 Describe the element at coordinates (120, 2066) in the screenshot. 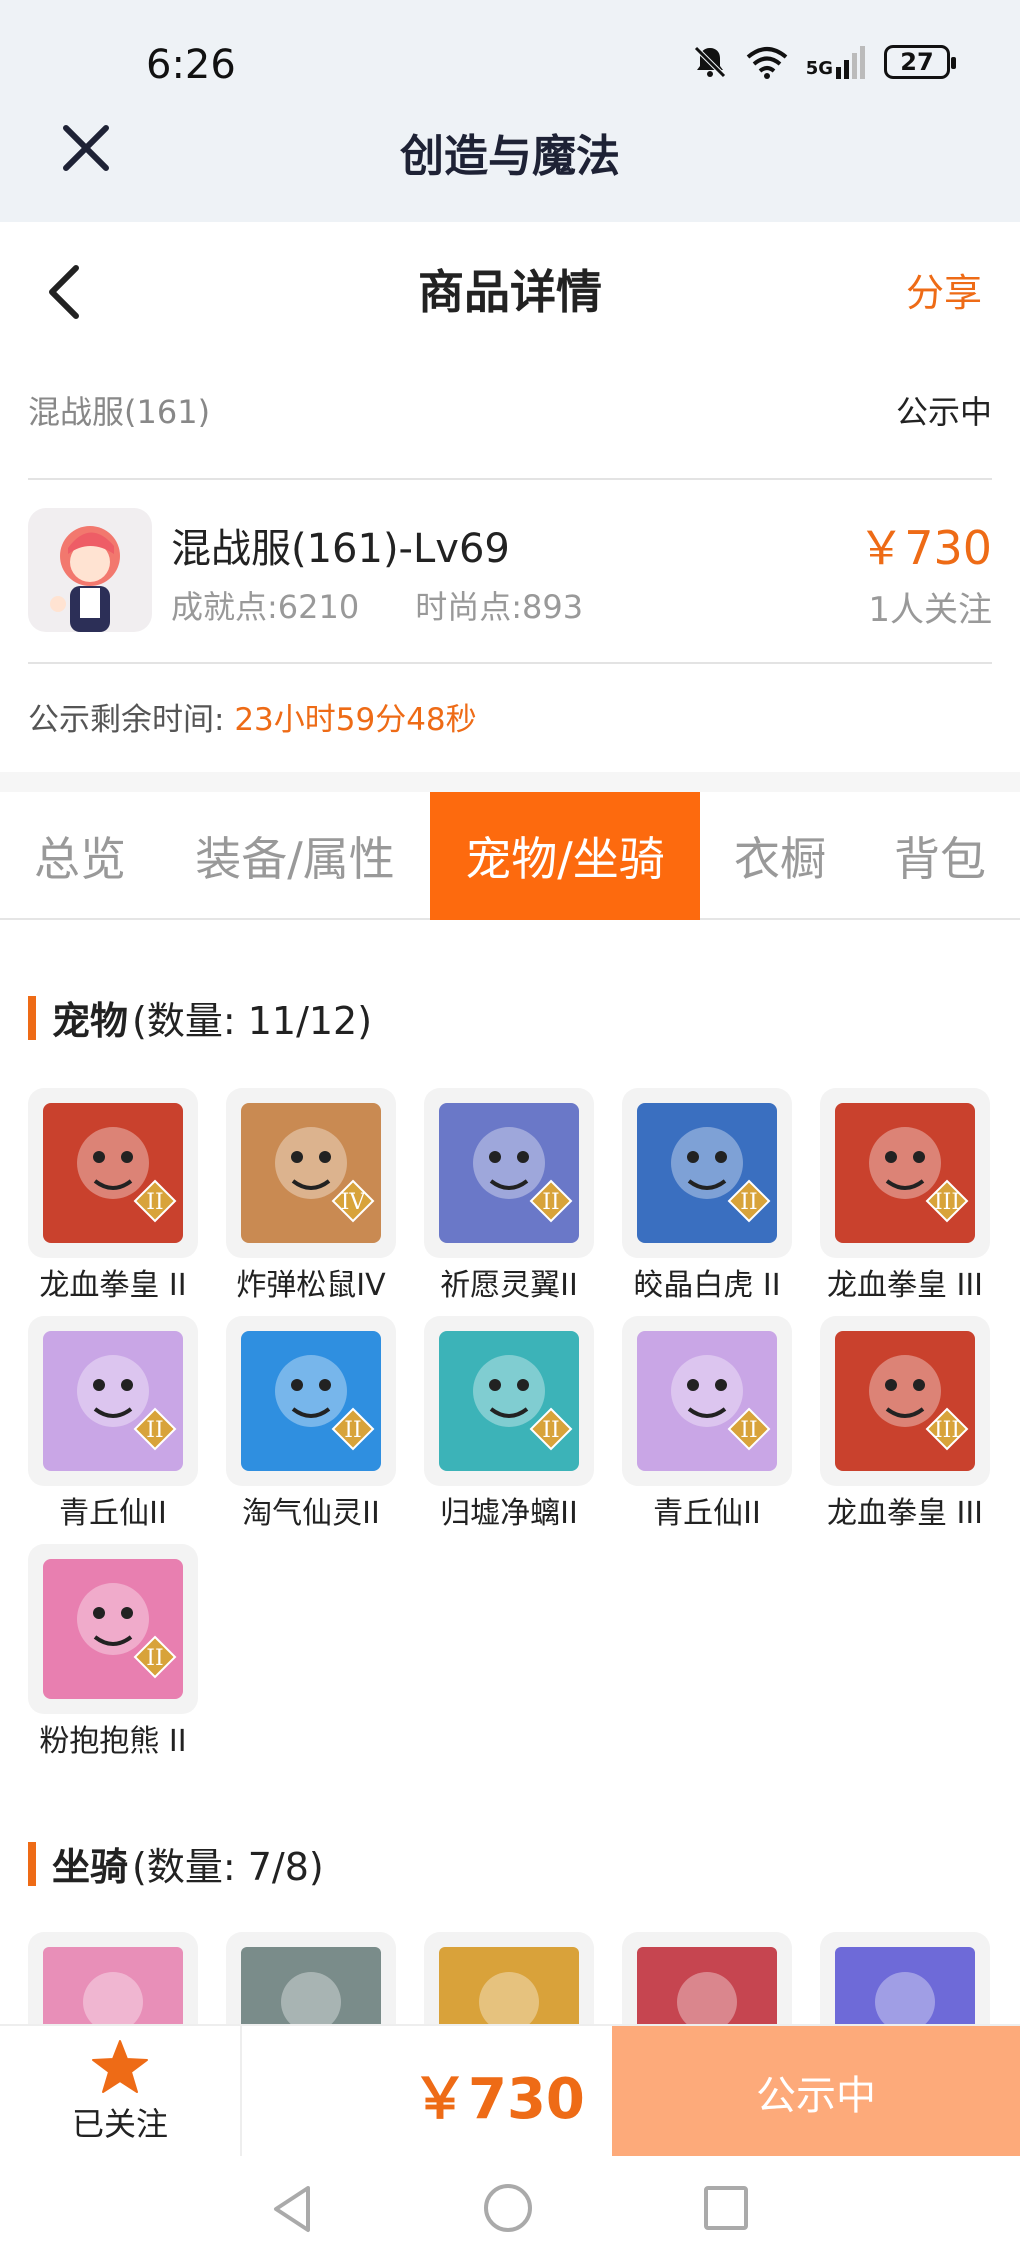

I see `star-icon` at that location.